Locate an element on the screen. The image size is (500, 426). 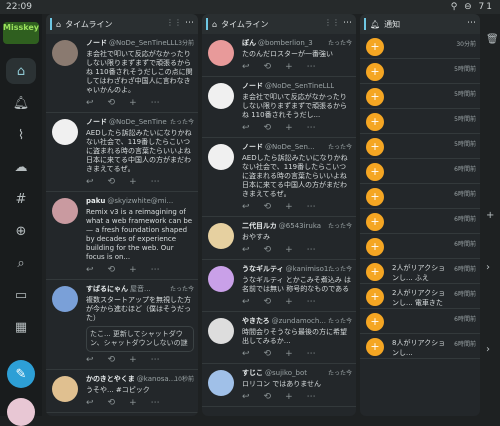
display-name: ぽん is located at coordinates (249, 43).